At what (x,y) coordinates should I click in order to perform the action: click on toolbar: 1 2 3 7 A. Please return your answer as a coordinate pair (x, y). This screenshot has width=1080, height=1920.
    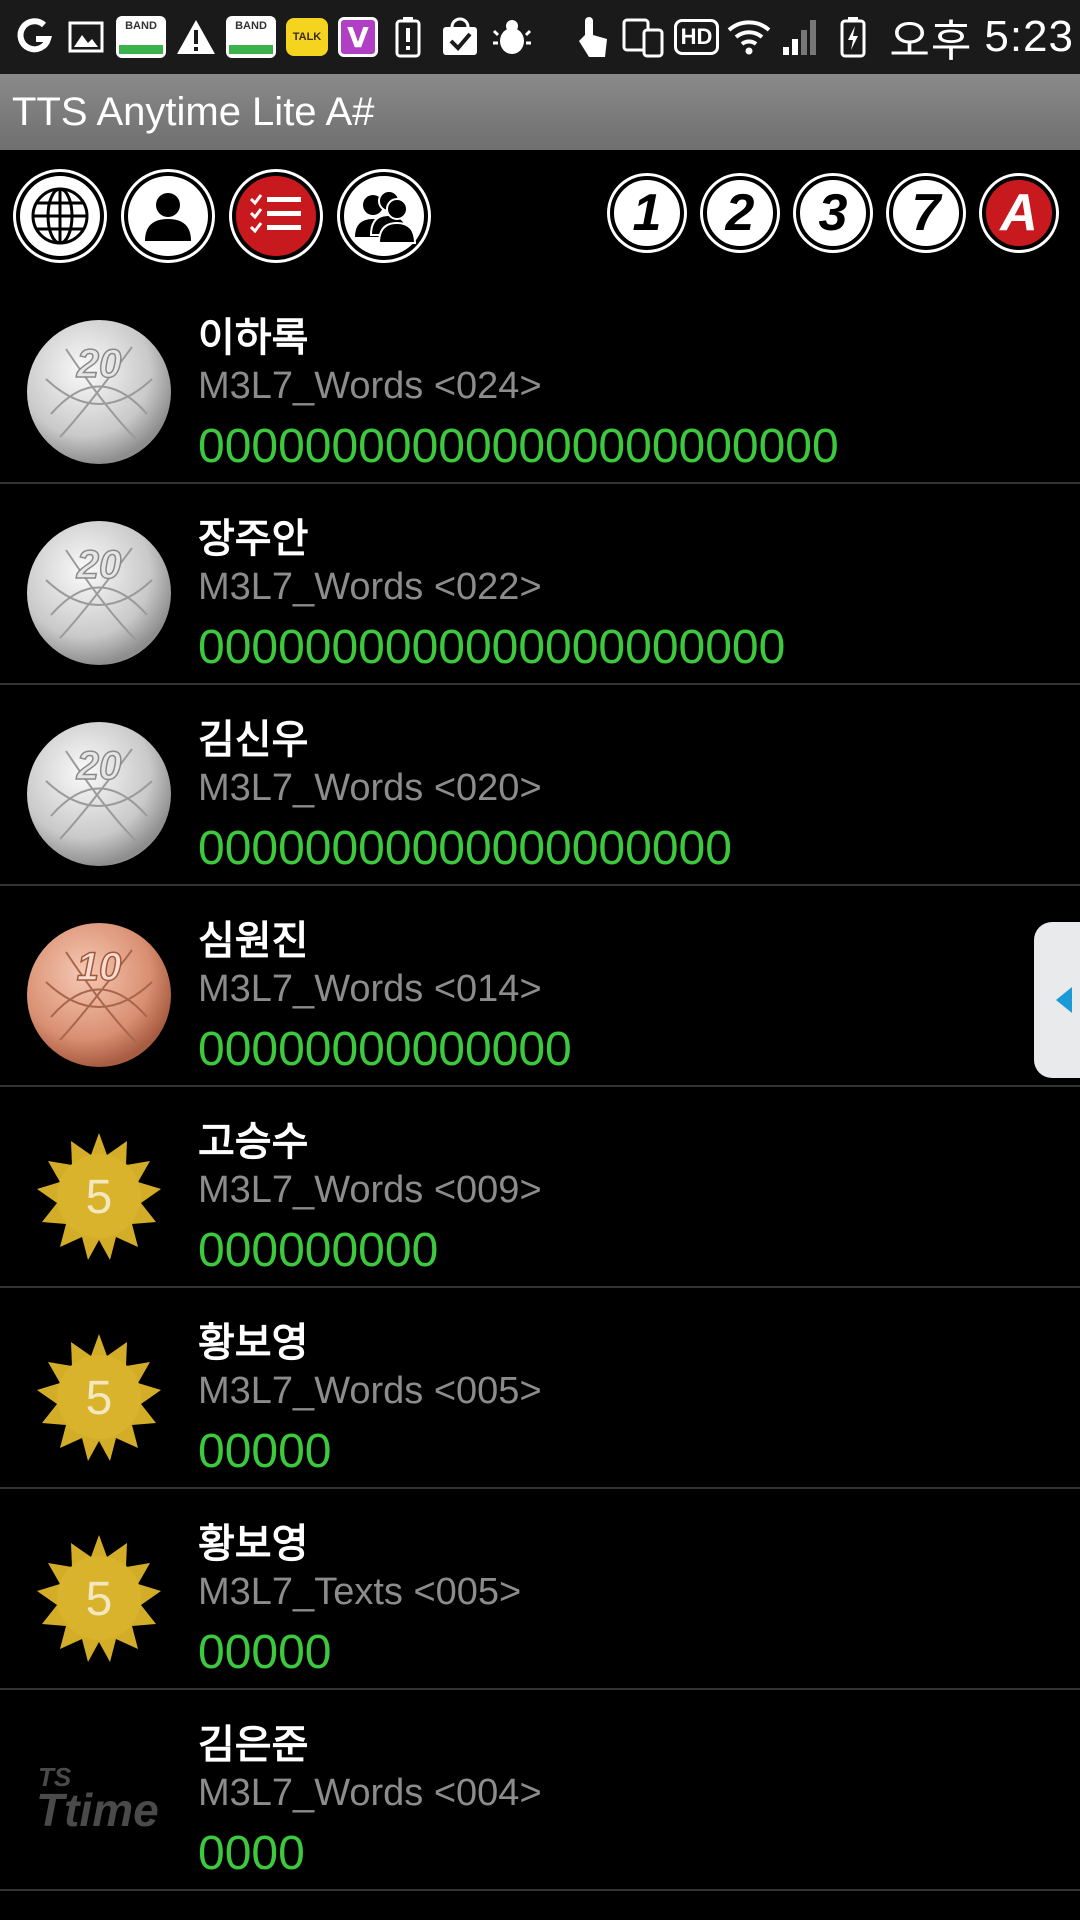
    Looking at the image, I should click on (540, 218).